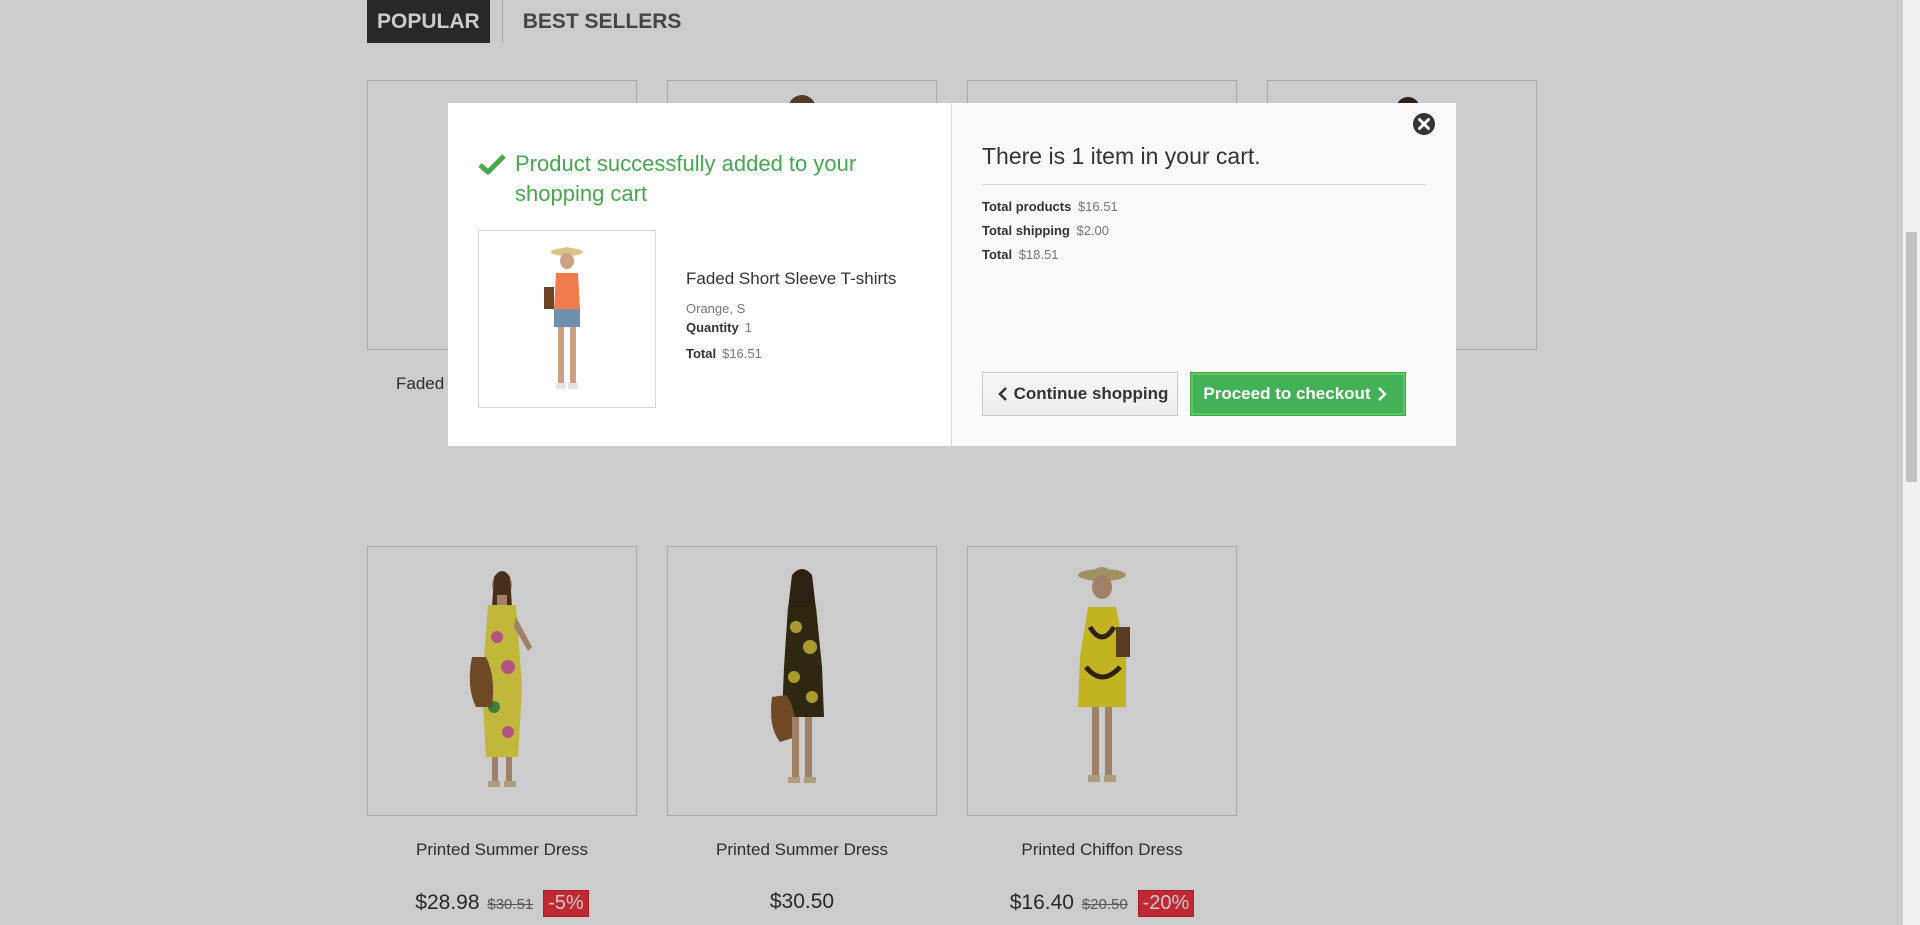 Image resolution: width=1920 pixels, height=925 pixels. I want to click on product-total-value: $16.51, so click(742, 353).